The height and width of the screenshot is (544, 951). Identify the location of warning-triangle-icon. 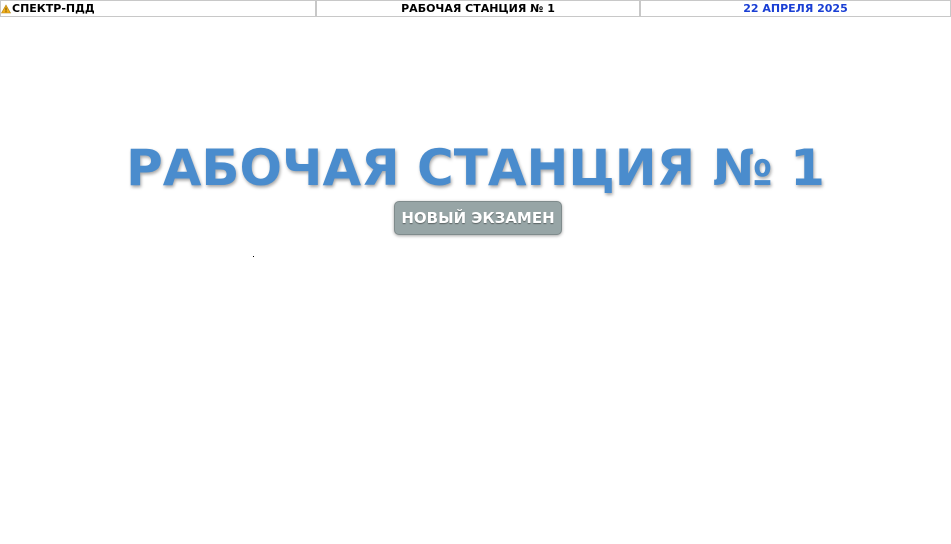
(6, 8).